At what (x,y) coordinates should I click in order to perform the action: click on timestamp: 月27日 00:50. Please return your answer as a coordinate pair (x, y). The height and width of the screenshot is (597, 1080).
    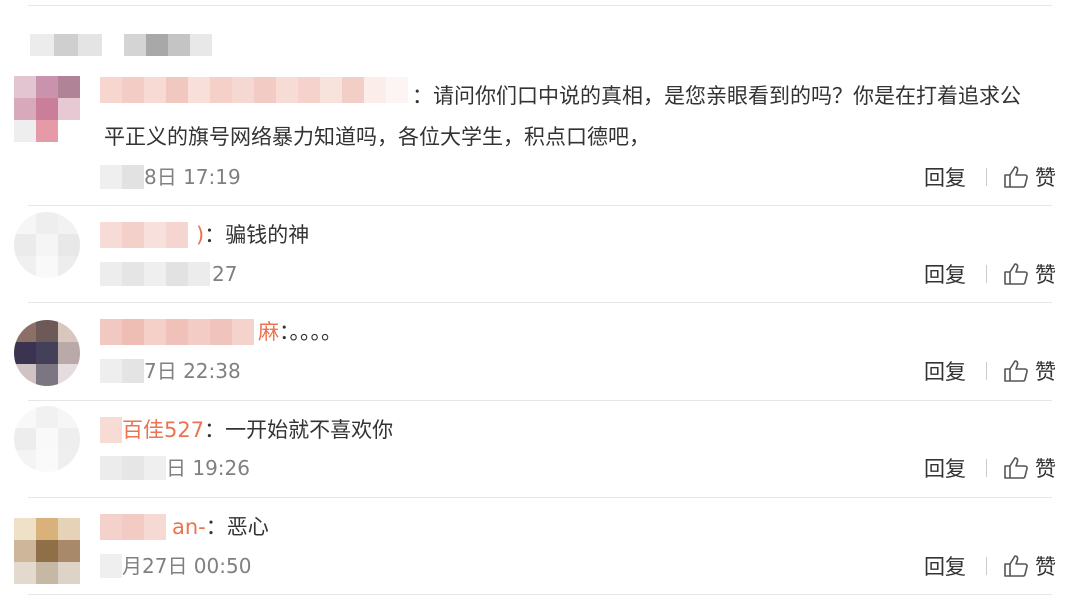
    Looking at the image, I should click on (187, 566).